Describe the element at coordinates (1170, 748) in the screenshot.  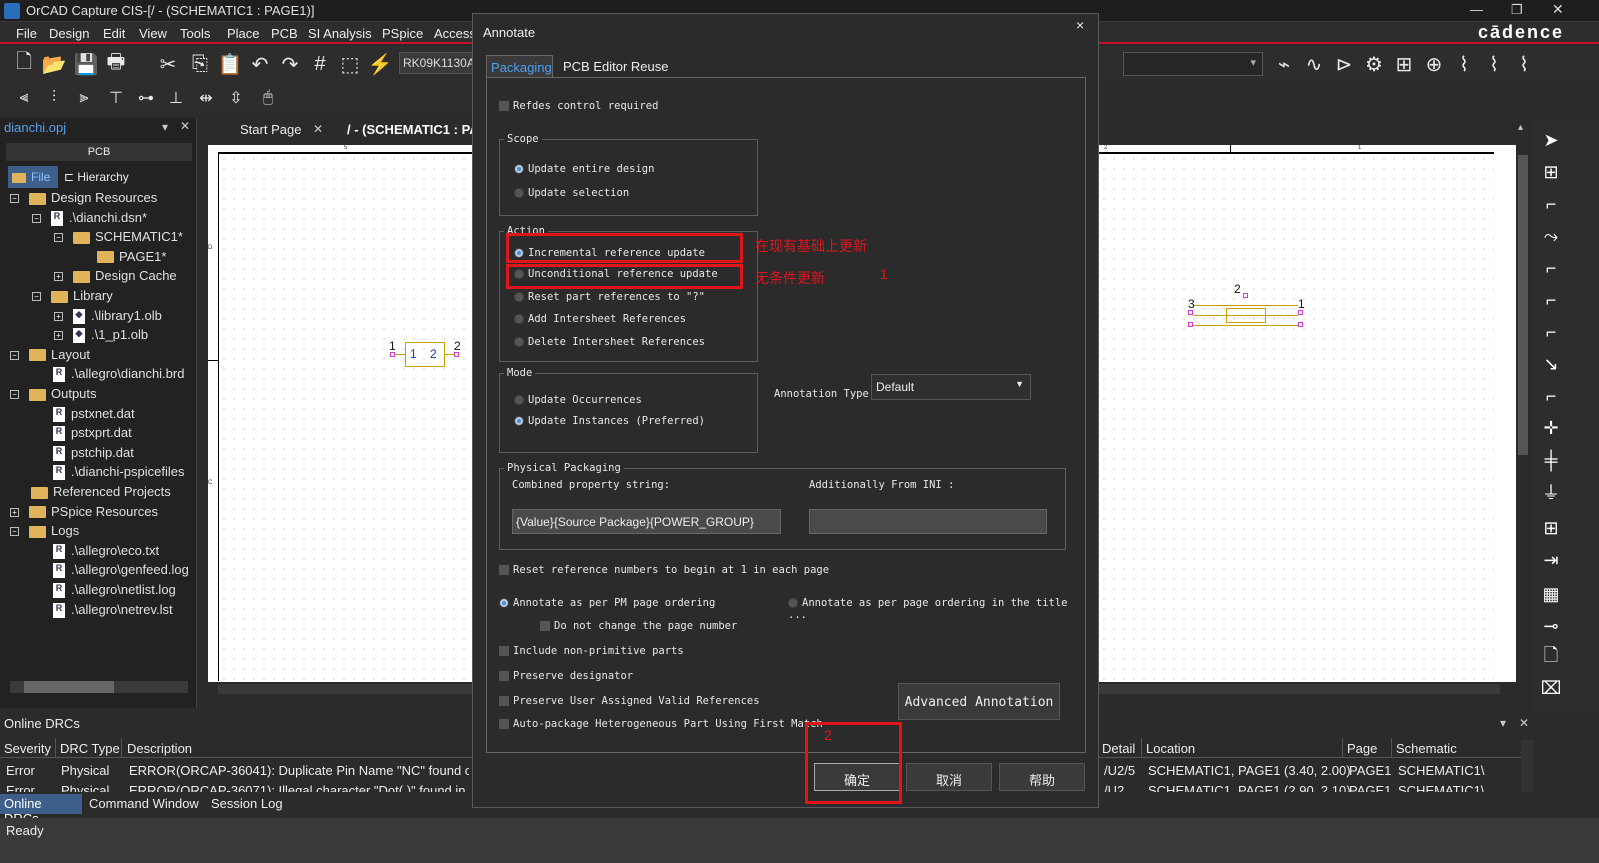
I see `col-location: Location` at that location.